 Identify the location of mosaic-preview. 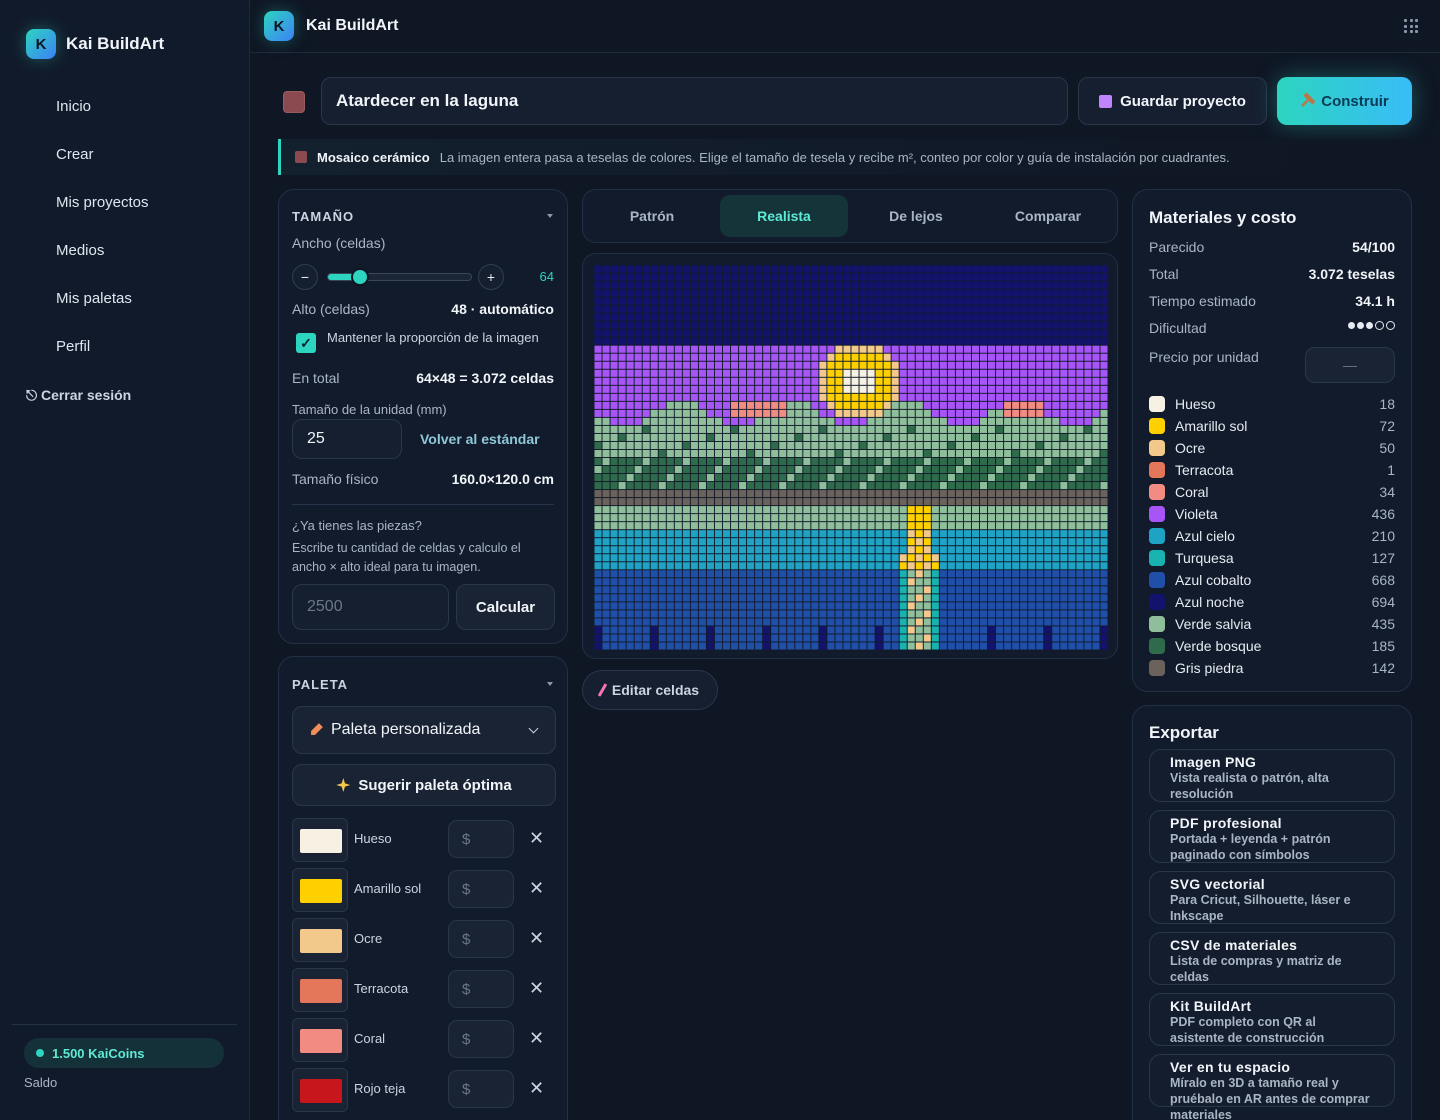
(851, 457).